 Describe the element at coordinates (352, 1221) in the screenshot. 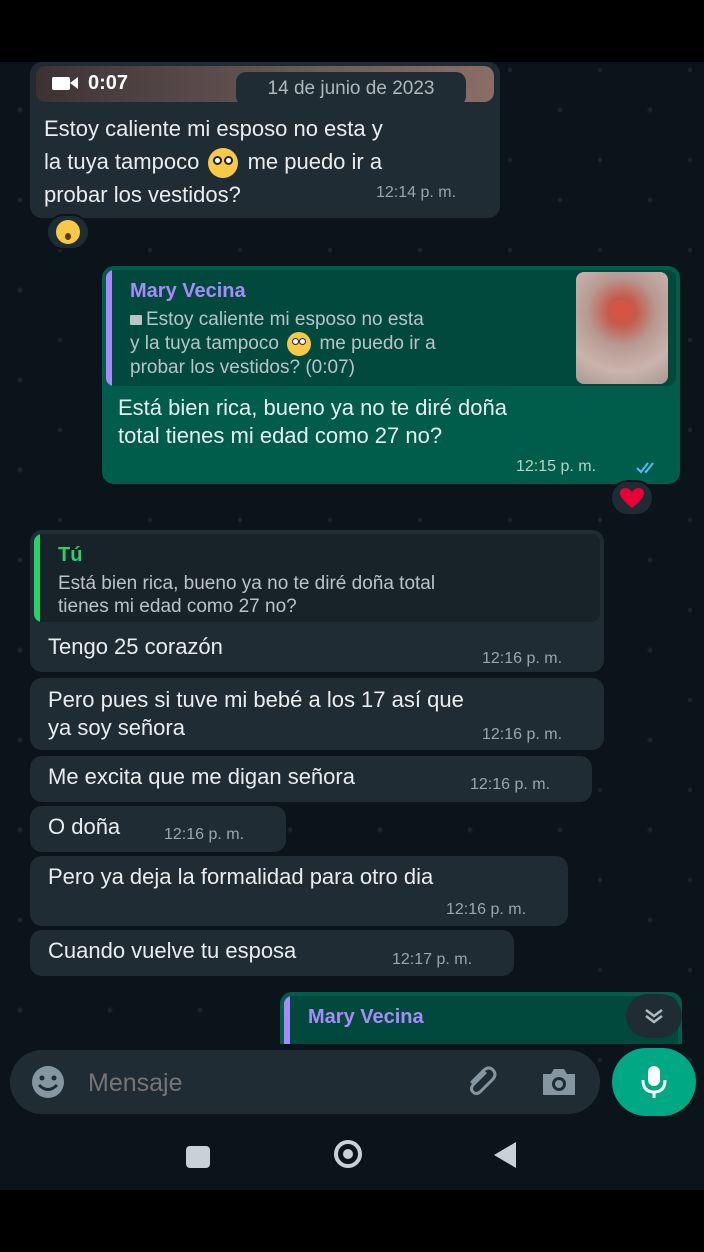

I see `bottom-bezel` at that location.